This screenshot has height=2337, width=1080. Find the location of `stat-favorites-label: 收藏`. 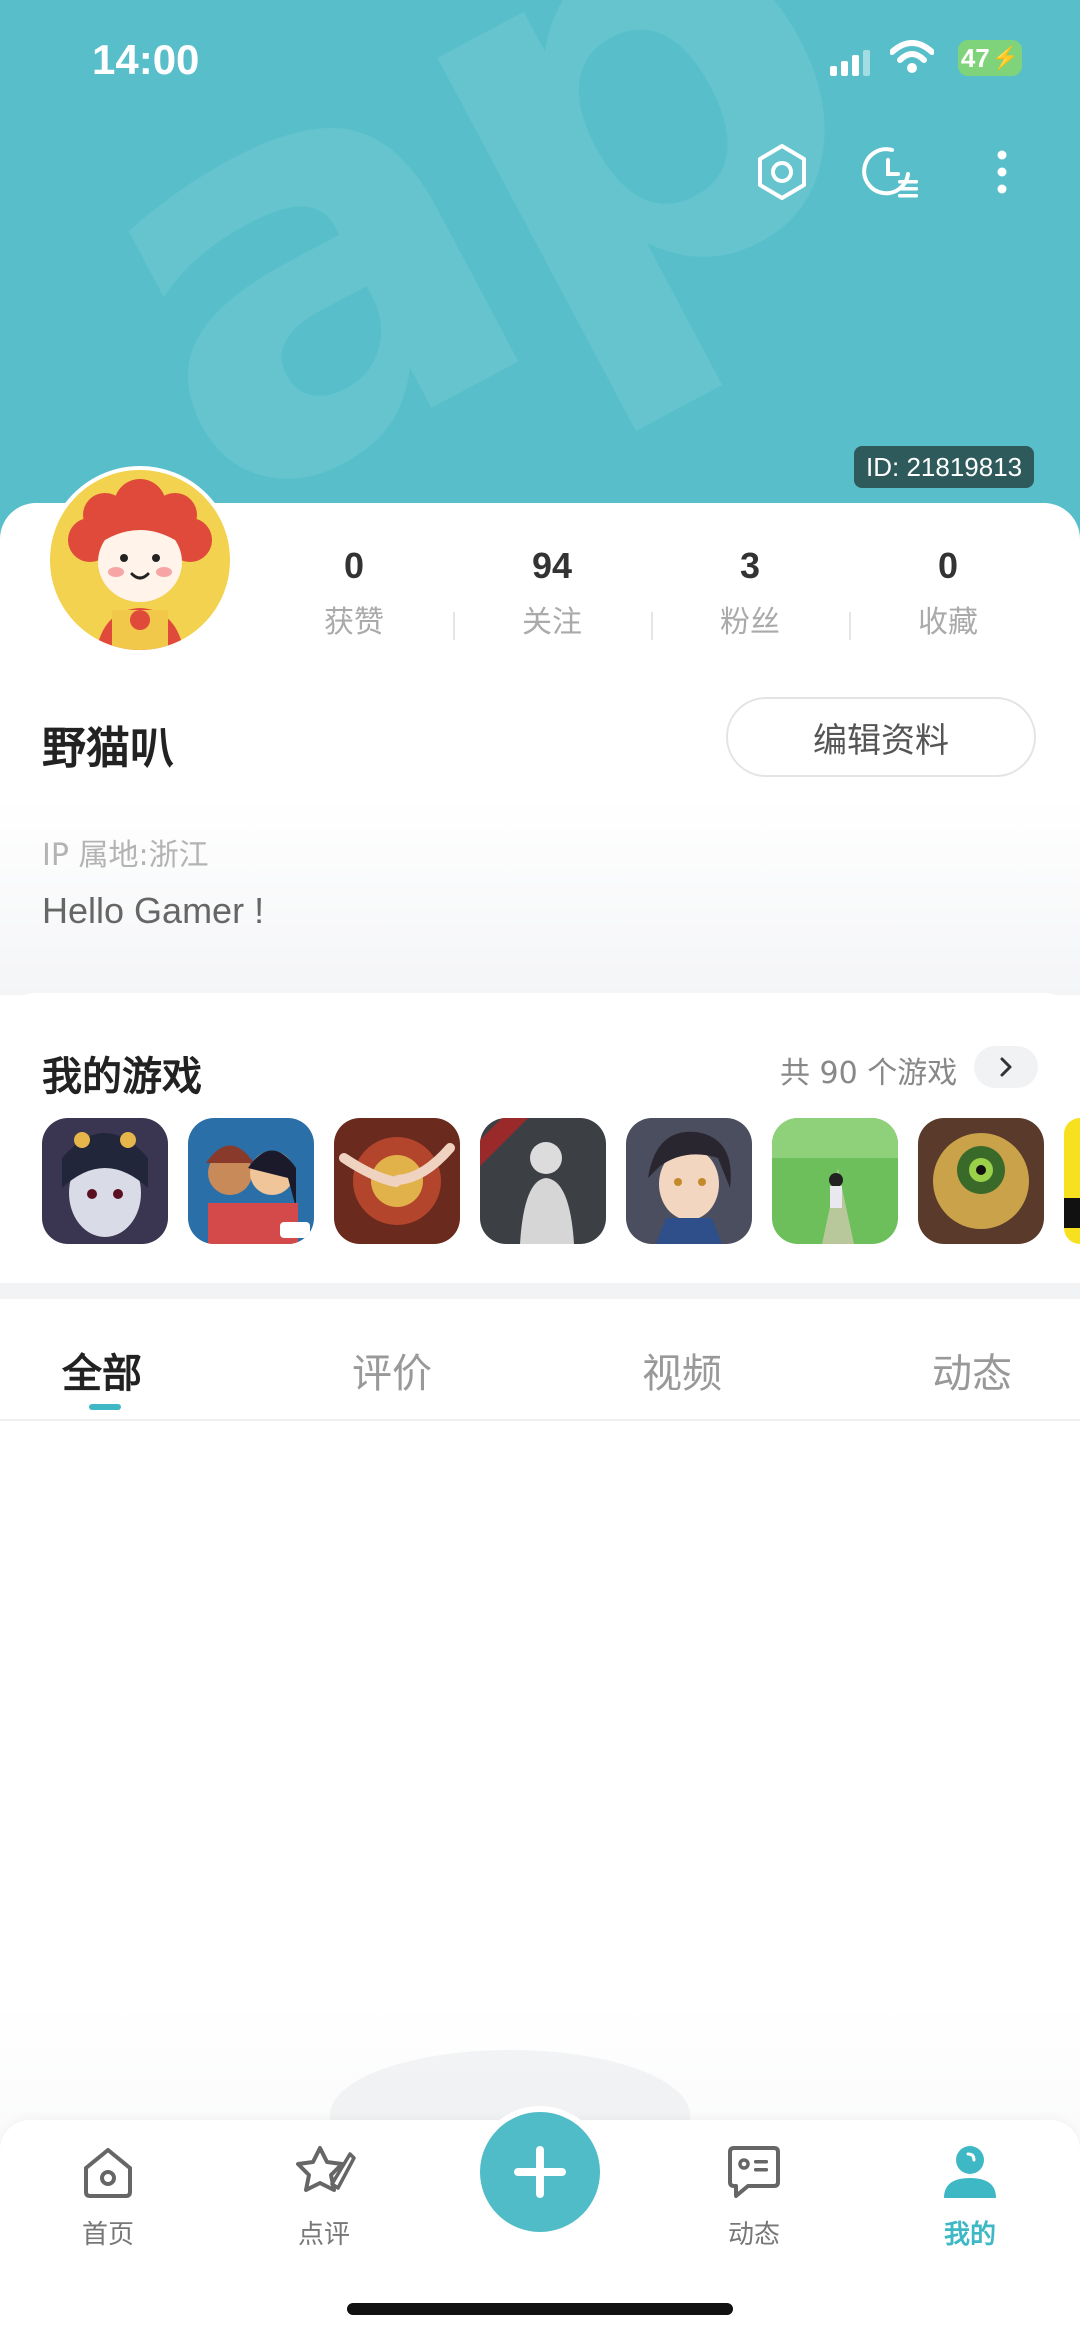

stat-favorites-label: 收藏 is located at coordinates (948, 622).